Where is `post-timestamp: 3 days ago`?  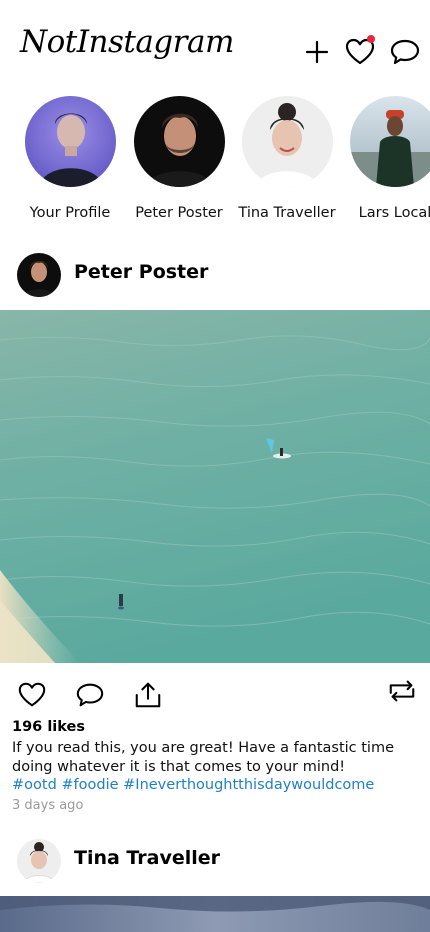 post-timestamp: 3 days ago is located at coordinates (48, 805).